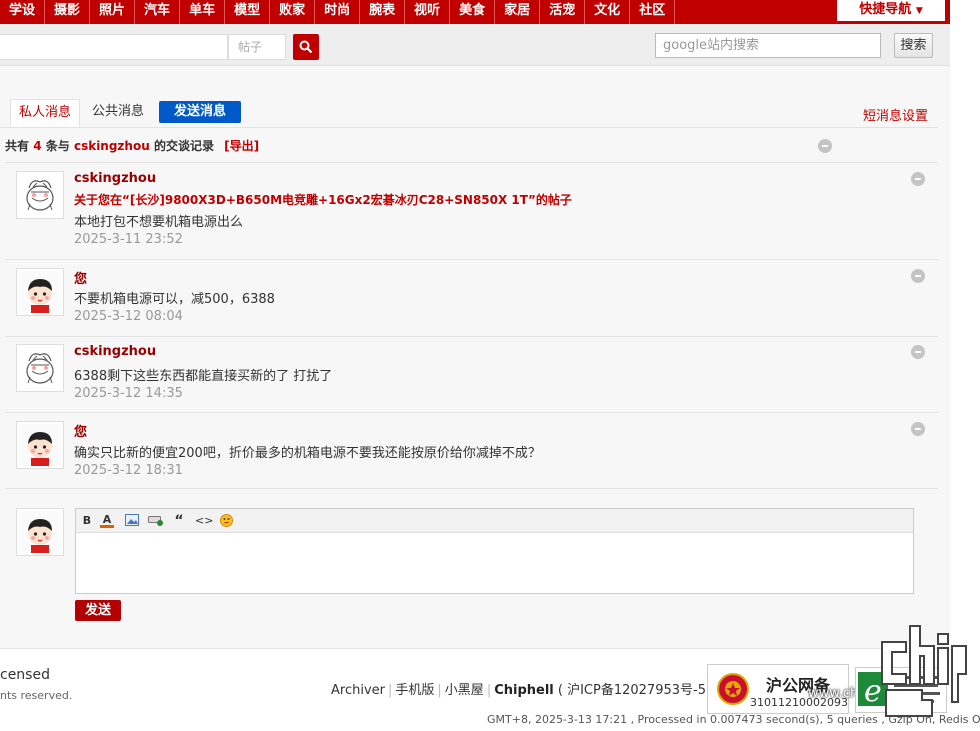  I want to click on quick-nav-button: 快捷导航 ▼, so click(891, 11).